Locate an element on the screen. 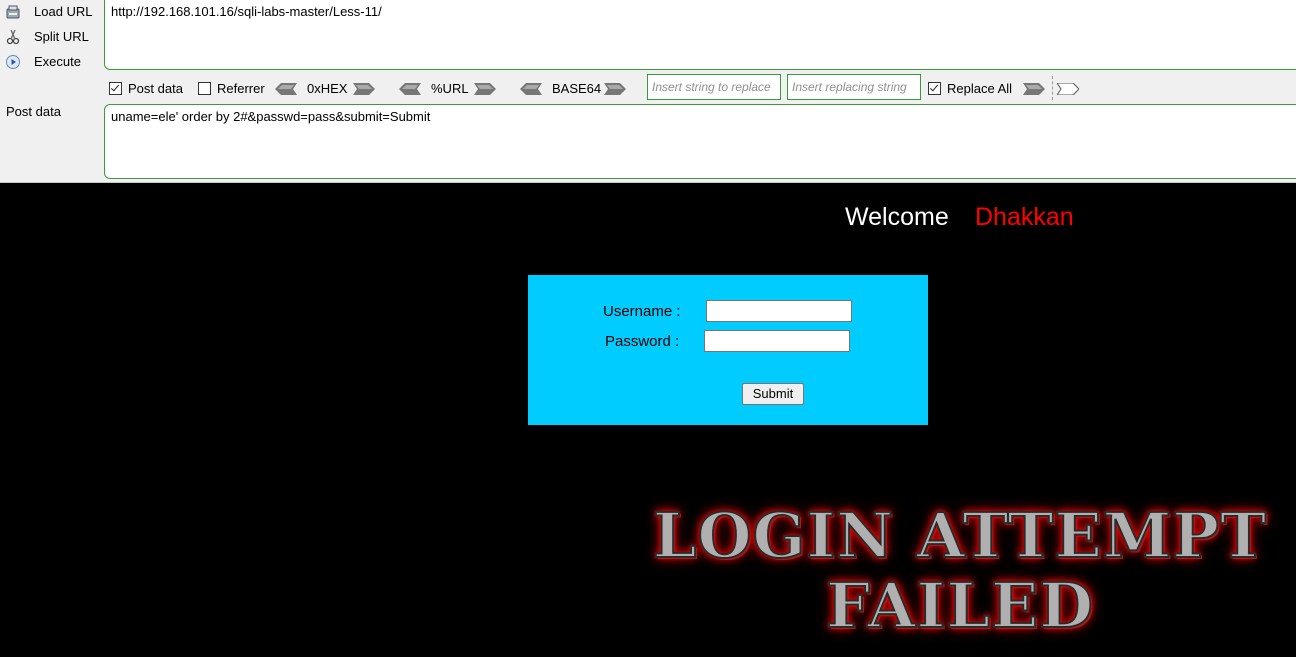 This screenshot has width=1296, height=657. load-url-label: Load URL is located at coordinates (63, 11).